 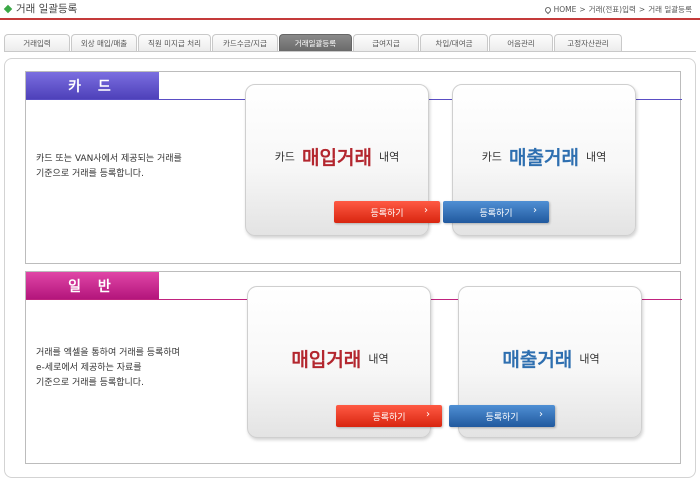 I want to click on card-purchase-register-button: 등록하기 ›, so click(x=387, y=212).